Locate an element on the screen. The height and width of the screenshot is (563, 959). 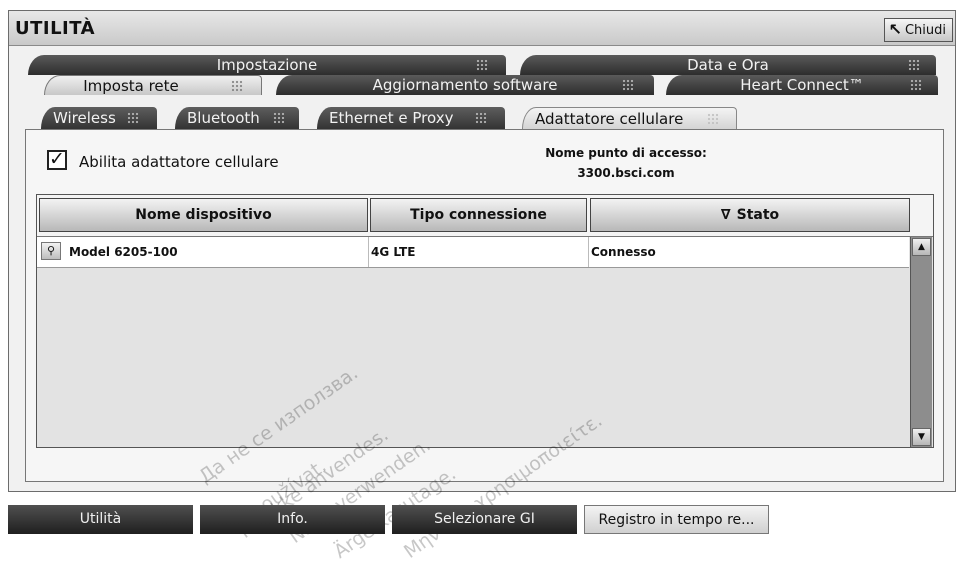
subtab-adattatore-cellulare: Adattatore cellulare is located at coordinates (629, 118).